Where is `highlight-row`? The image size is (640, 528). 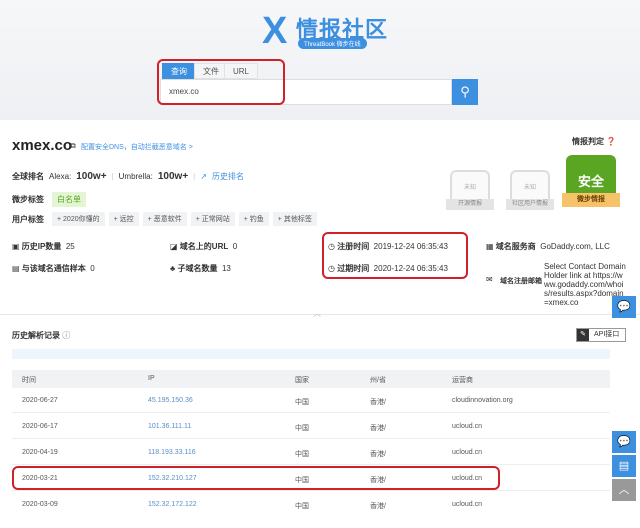
highlight-row is located at coordinates (256, 478).